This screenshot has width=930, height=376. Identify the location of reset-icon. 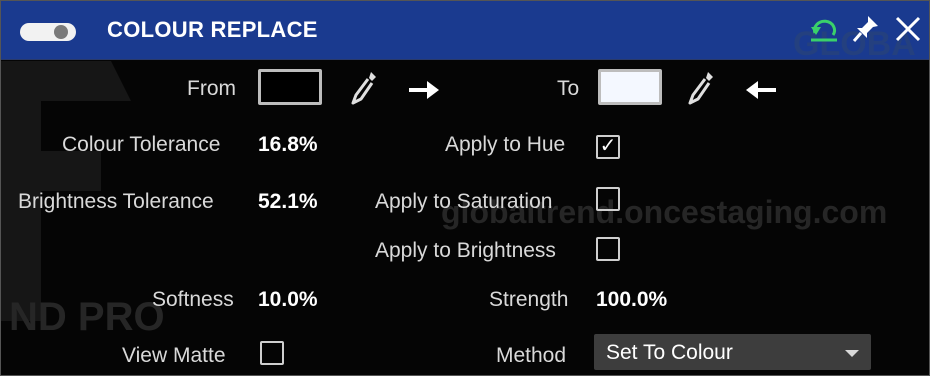
(824, 30).